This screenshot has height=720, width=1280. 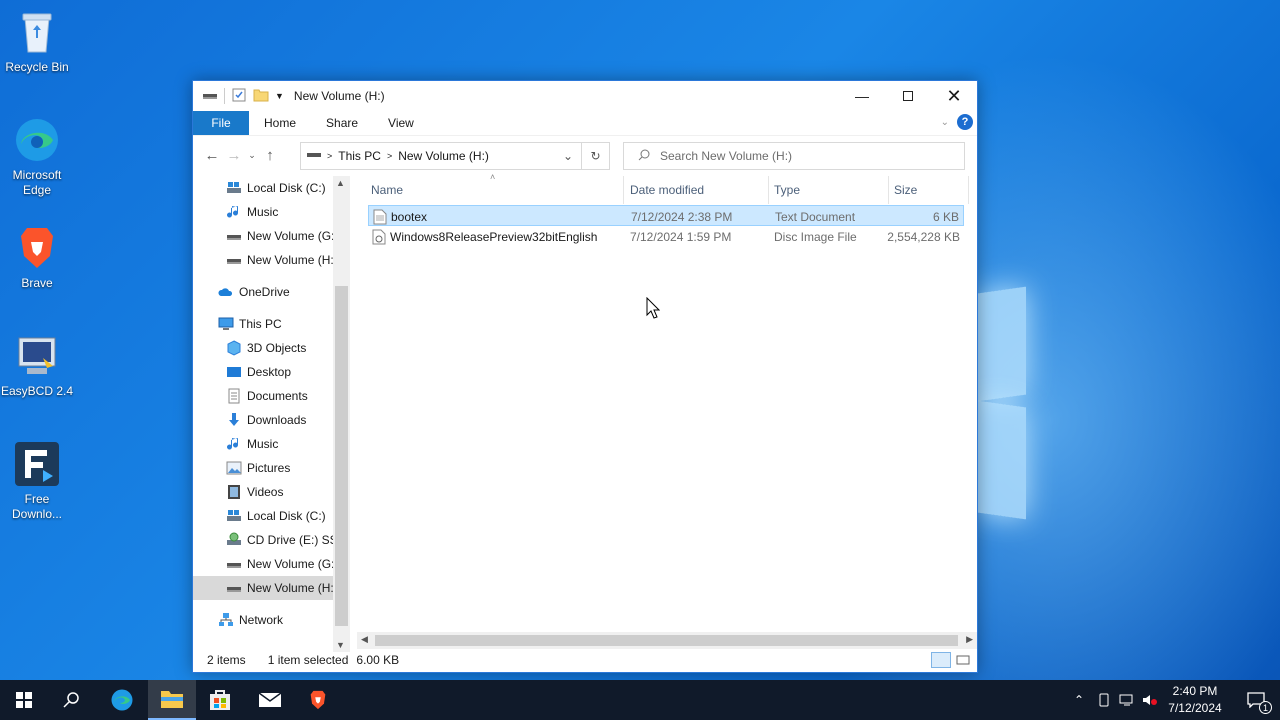 What do you see at coordinates (280, 123) in the screenshot?
I see `tab-home: Home` at bounding box center [280, 123].